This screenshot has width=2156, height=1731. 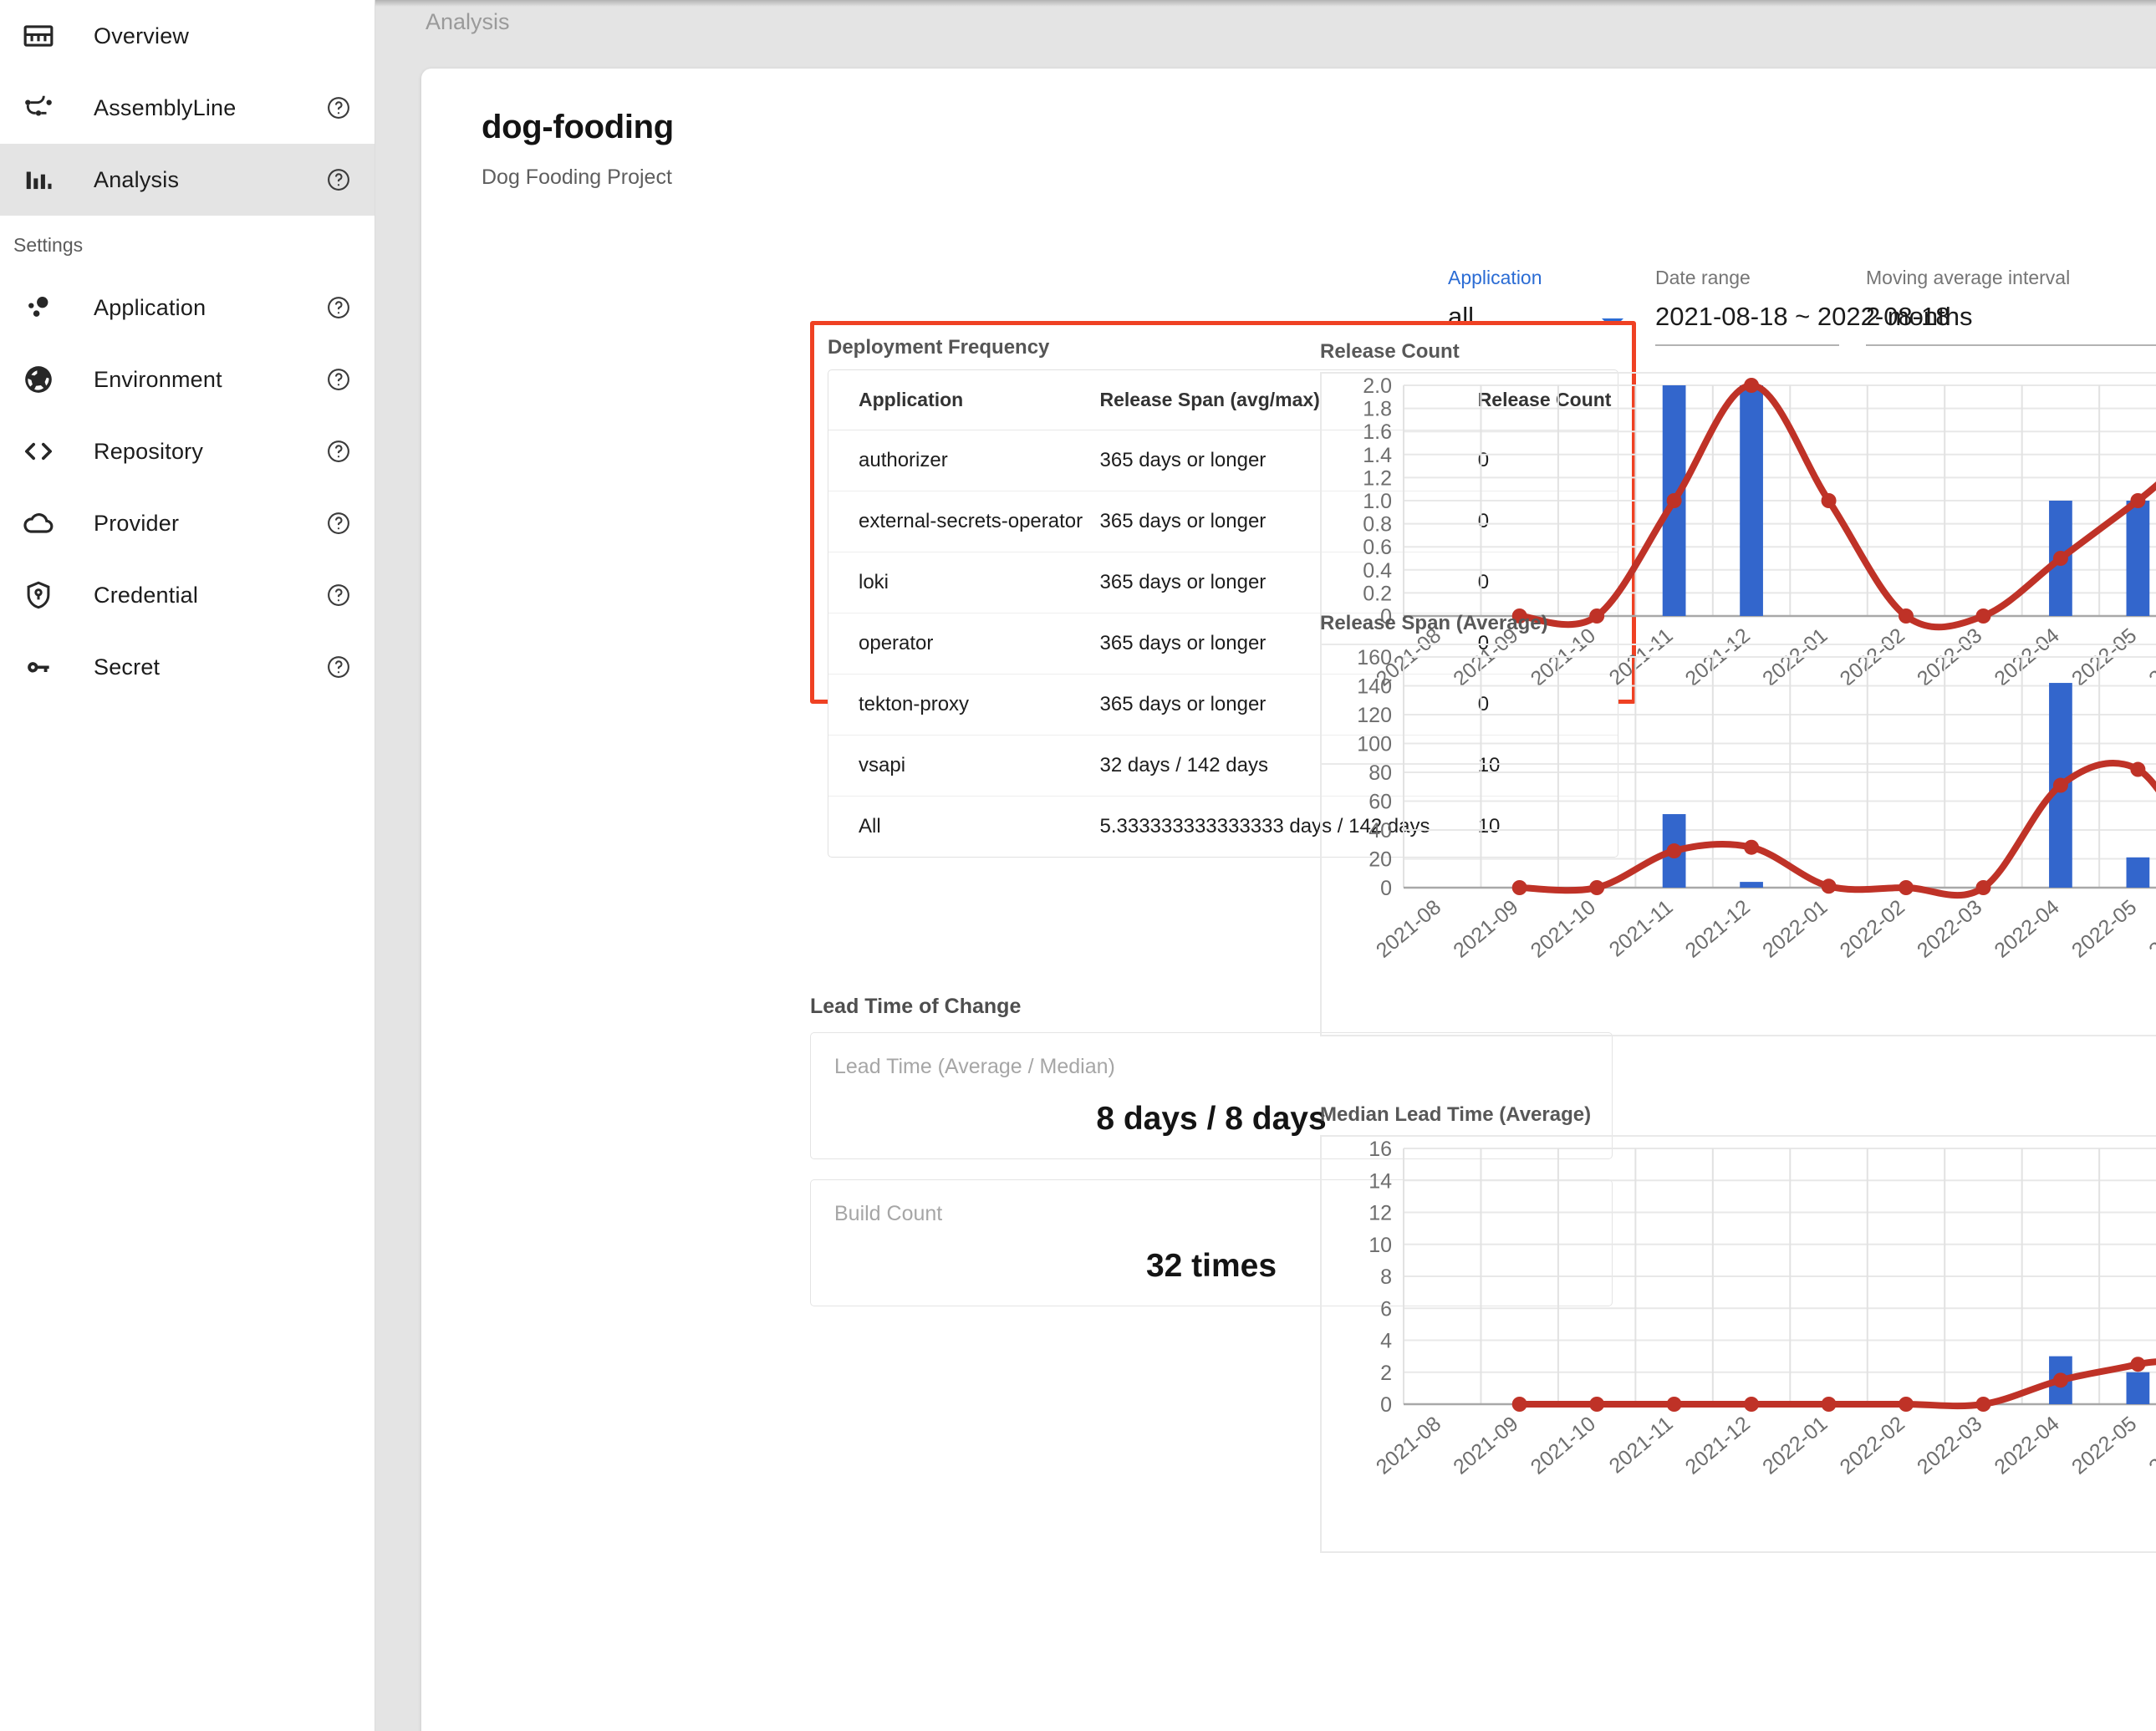 I want to click on assemblyline-icon, so click(x=38, y=108).